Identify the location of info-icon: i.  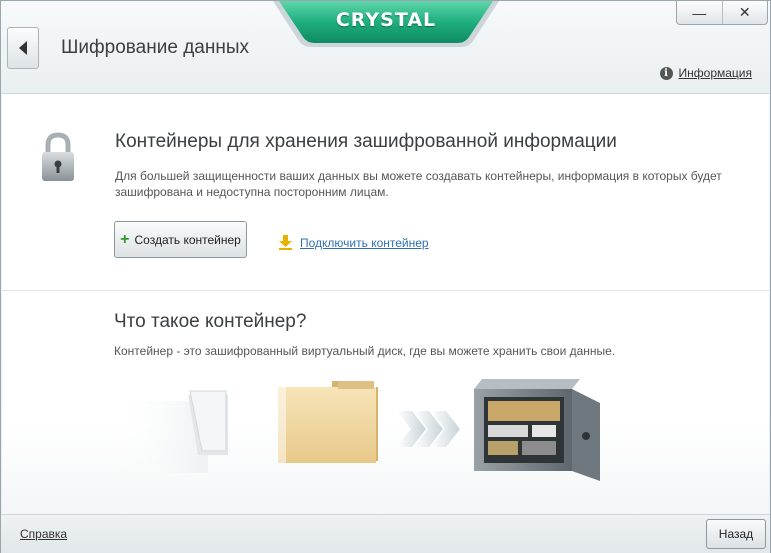
(666, 73).